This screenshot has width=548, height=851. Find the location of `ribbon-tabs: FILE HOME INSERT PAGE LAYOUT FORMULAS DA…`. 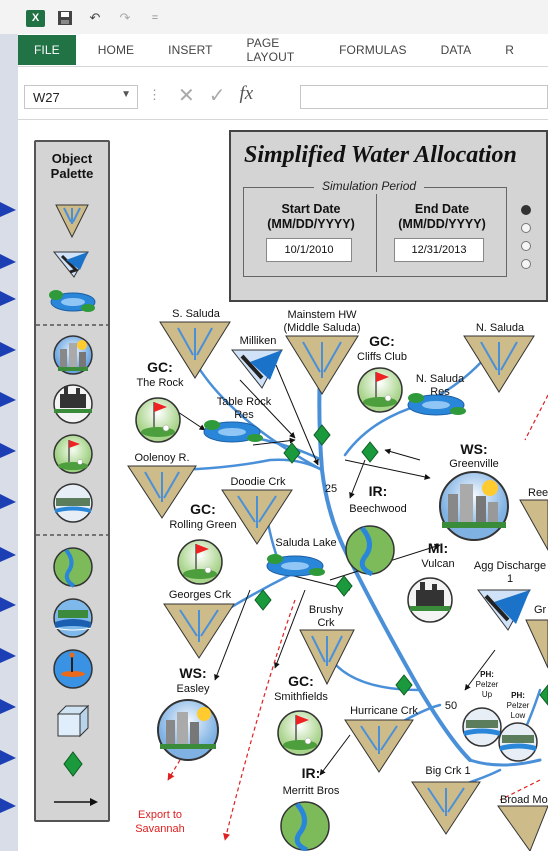

ribbon-tabs: FILE HOME INSERT PAGE LAYOUT FORMULAS DA… is located at coordinates (283, 50).